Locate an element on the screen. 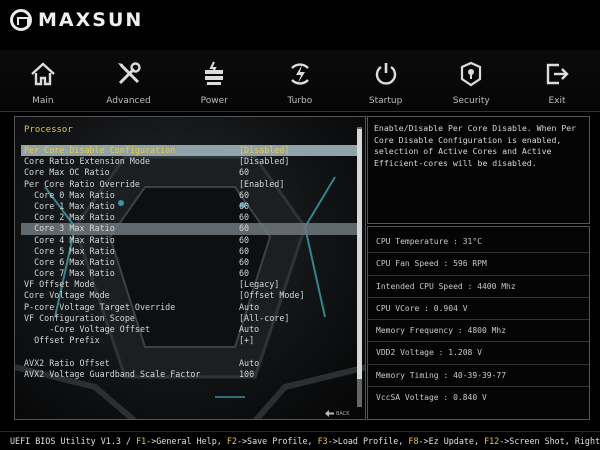 This screenshot has height=450, width=600. nav-main: Main is located at coordinates (43, 81).